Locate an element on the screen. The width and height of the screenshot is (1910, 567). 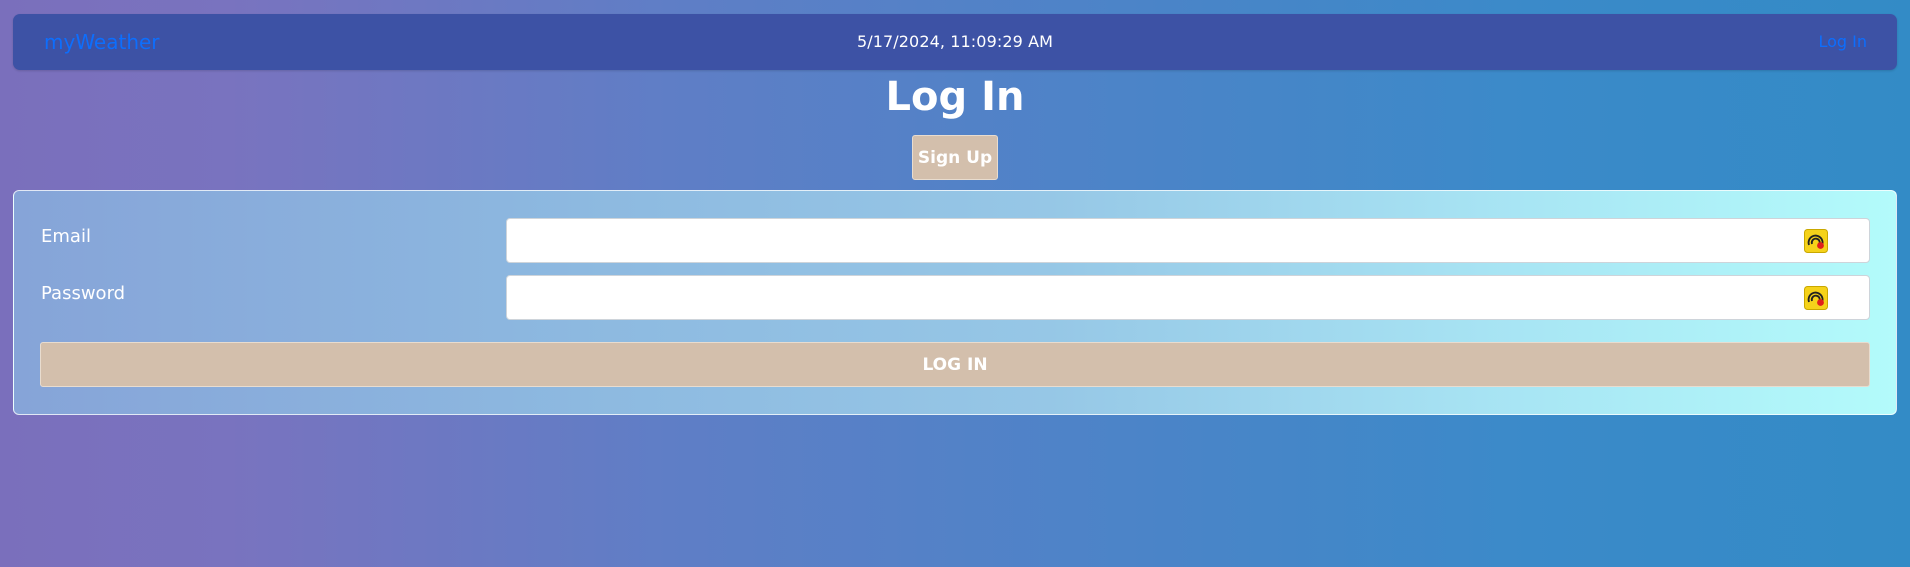
nav-login-link: Log In is located at coordinates (1842, 42).